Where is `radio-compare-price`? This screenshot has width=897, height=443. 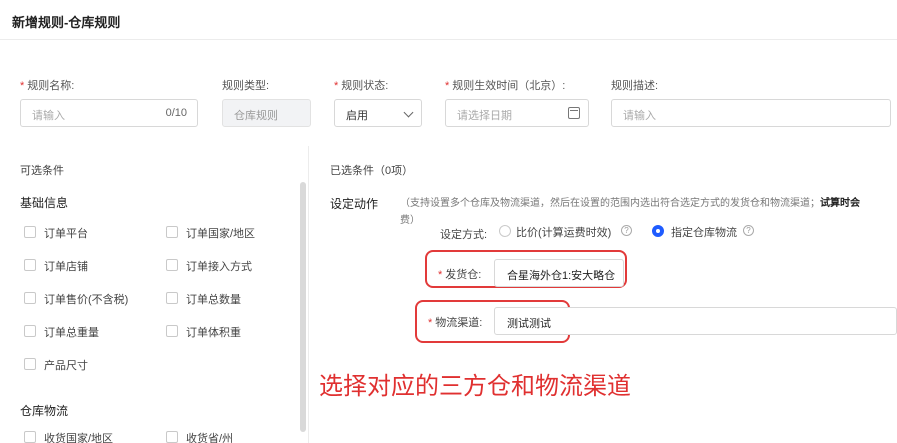 radio-compare-price is located at coordinates (505, 231).